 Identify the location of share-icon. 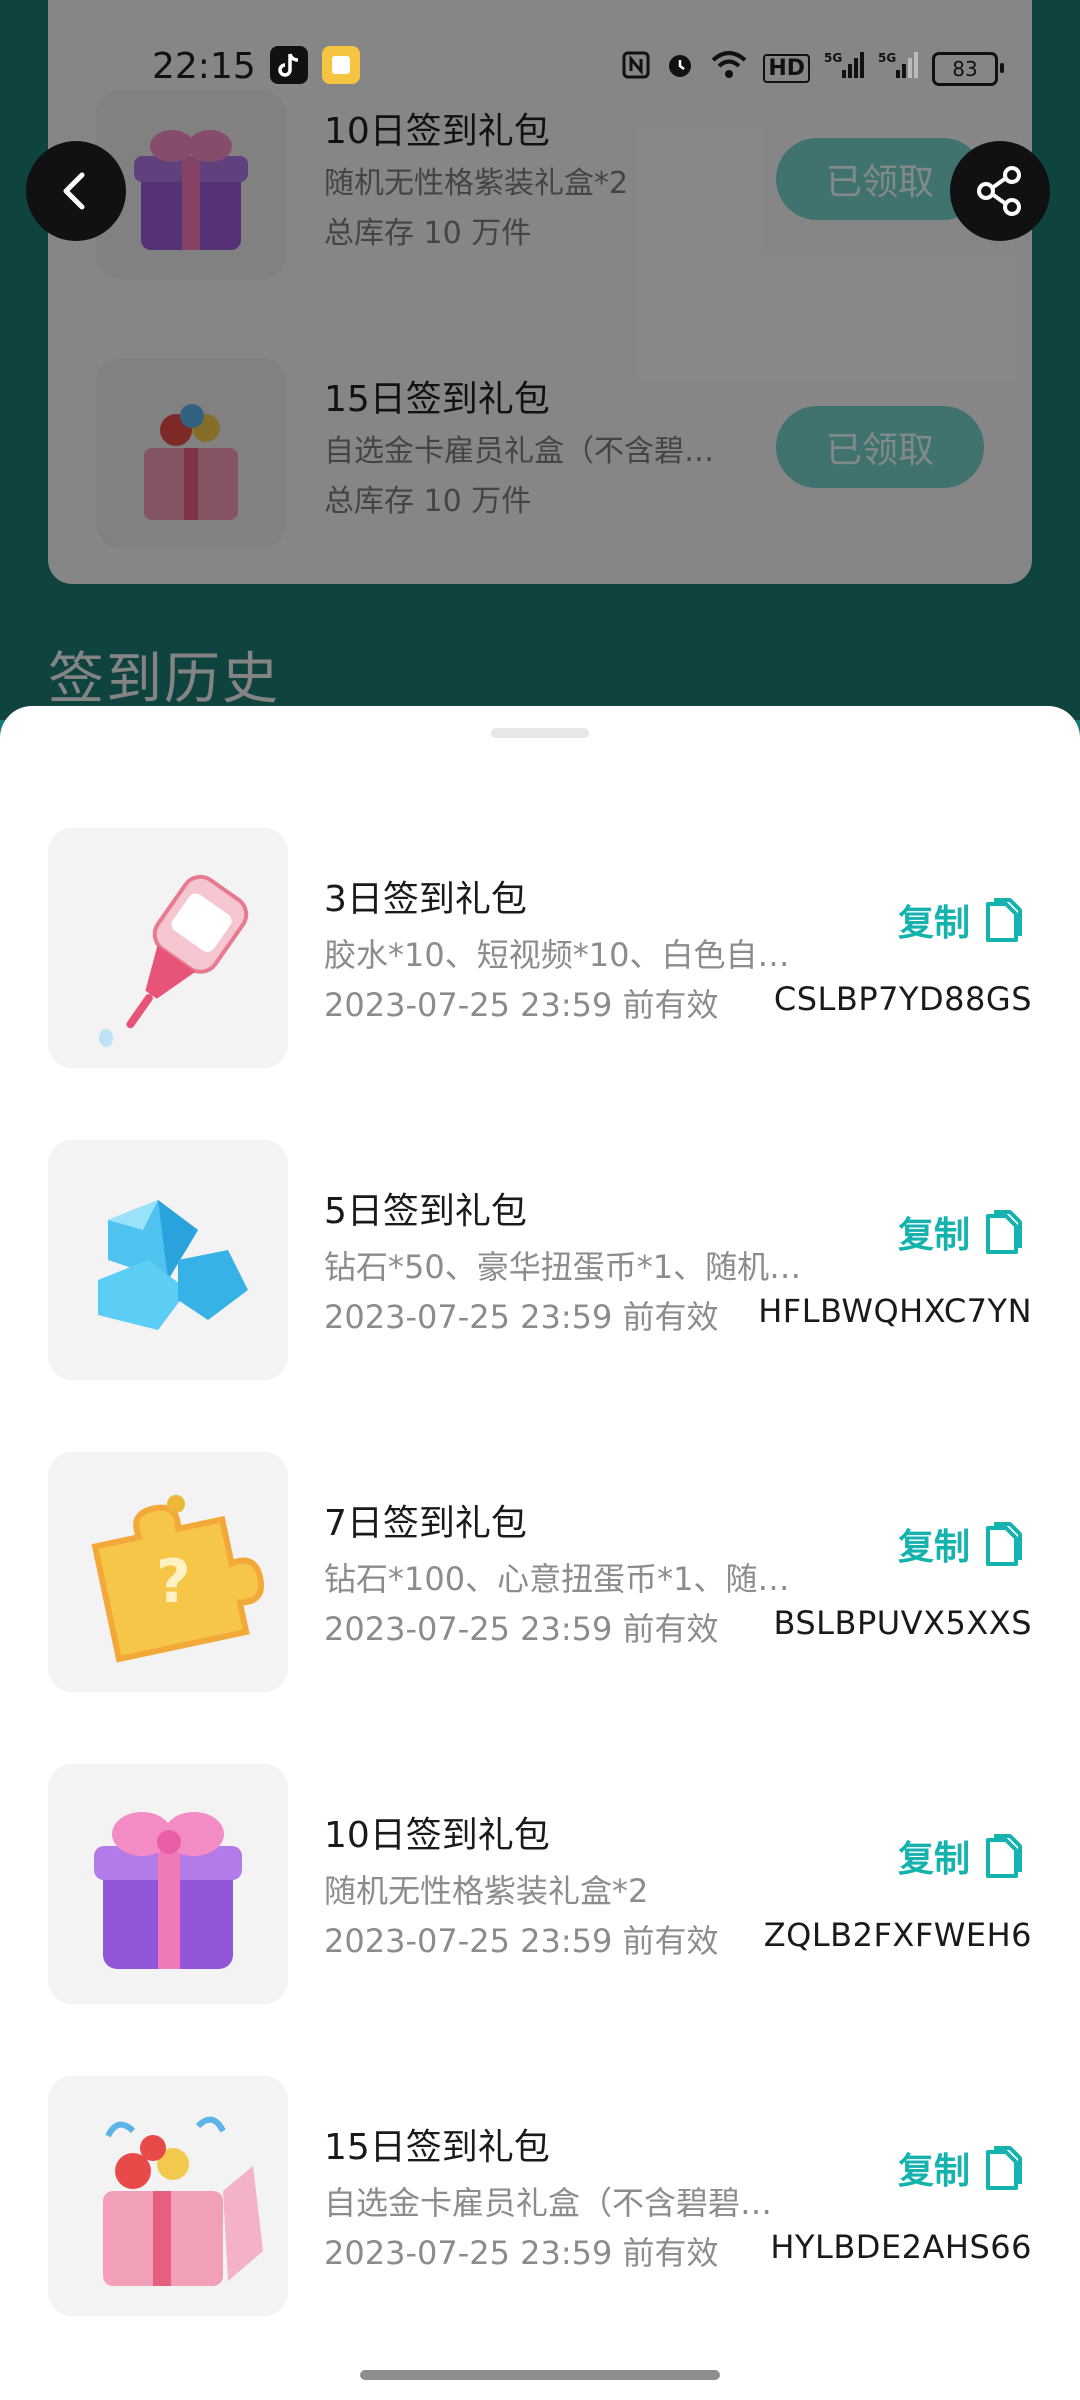
(999, 191).